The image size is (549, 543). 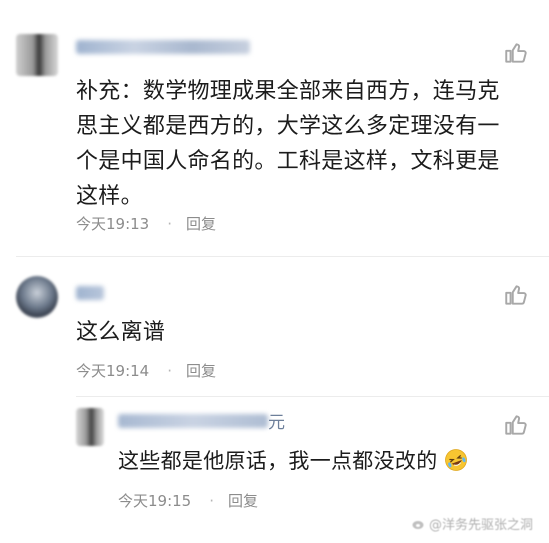 I want to click on comment-meta: 今天19:15 · 回复, so click(x=188, y=500).